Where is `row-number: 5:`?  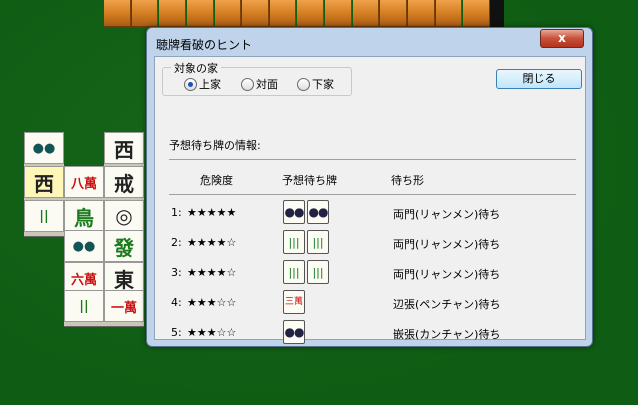 row-number: 5: is located at coordinates (176, 332).